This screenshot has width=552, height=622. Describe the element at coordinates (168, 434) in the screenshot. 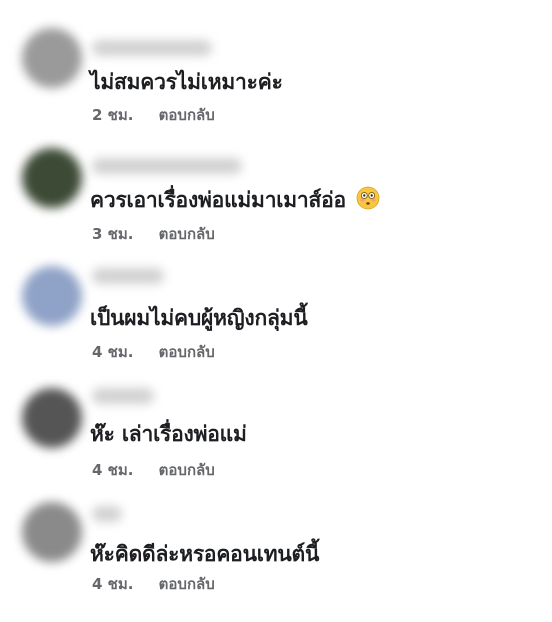

I see `comment-text: ห๊ะ เล่าเรื่องพ่อแม่` at that location.